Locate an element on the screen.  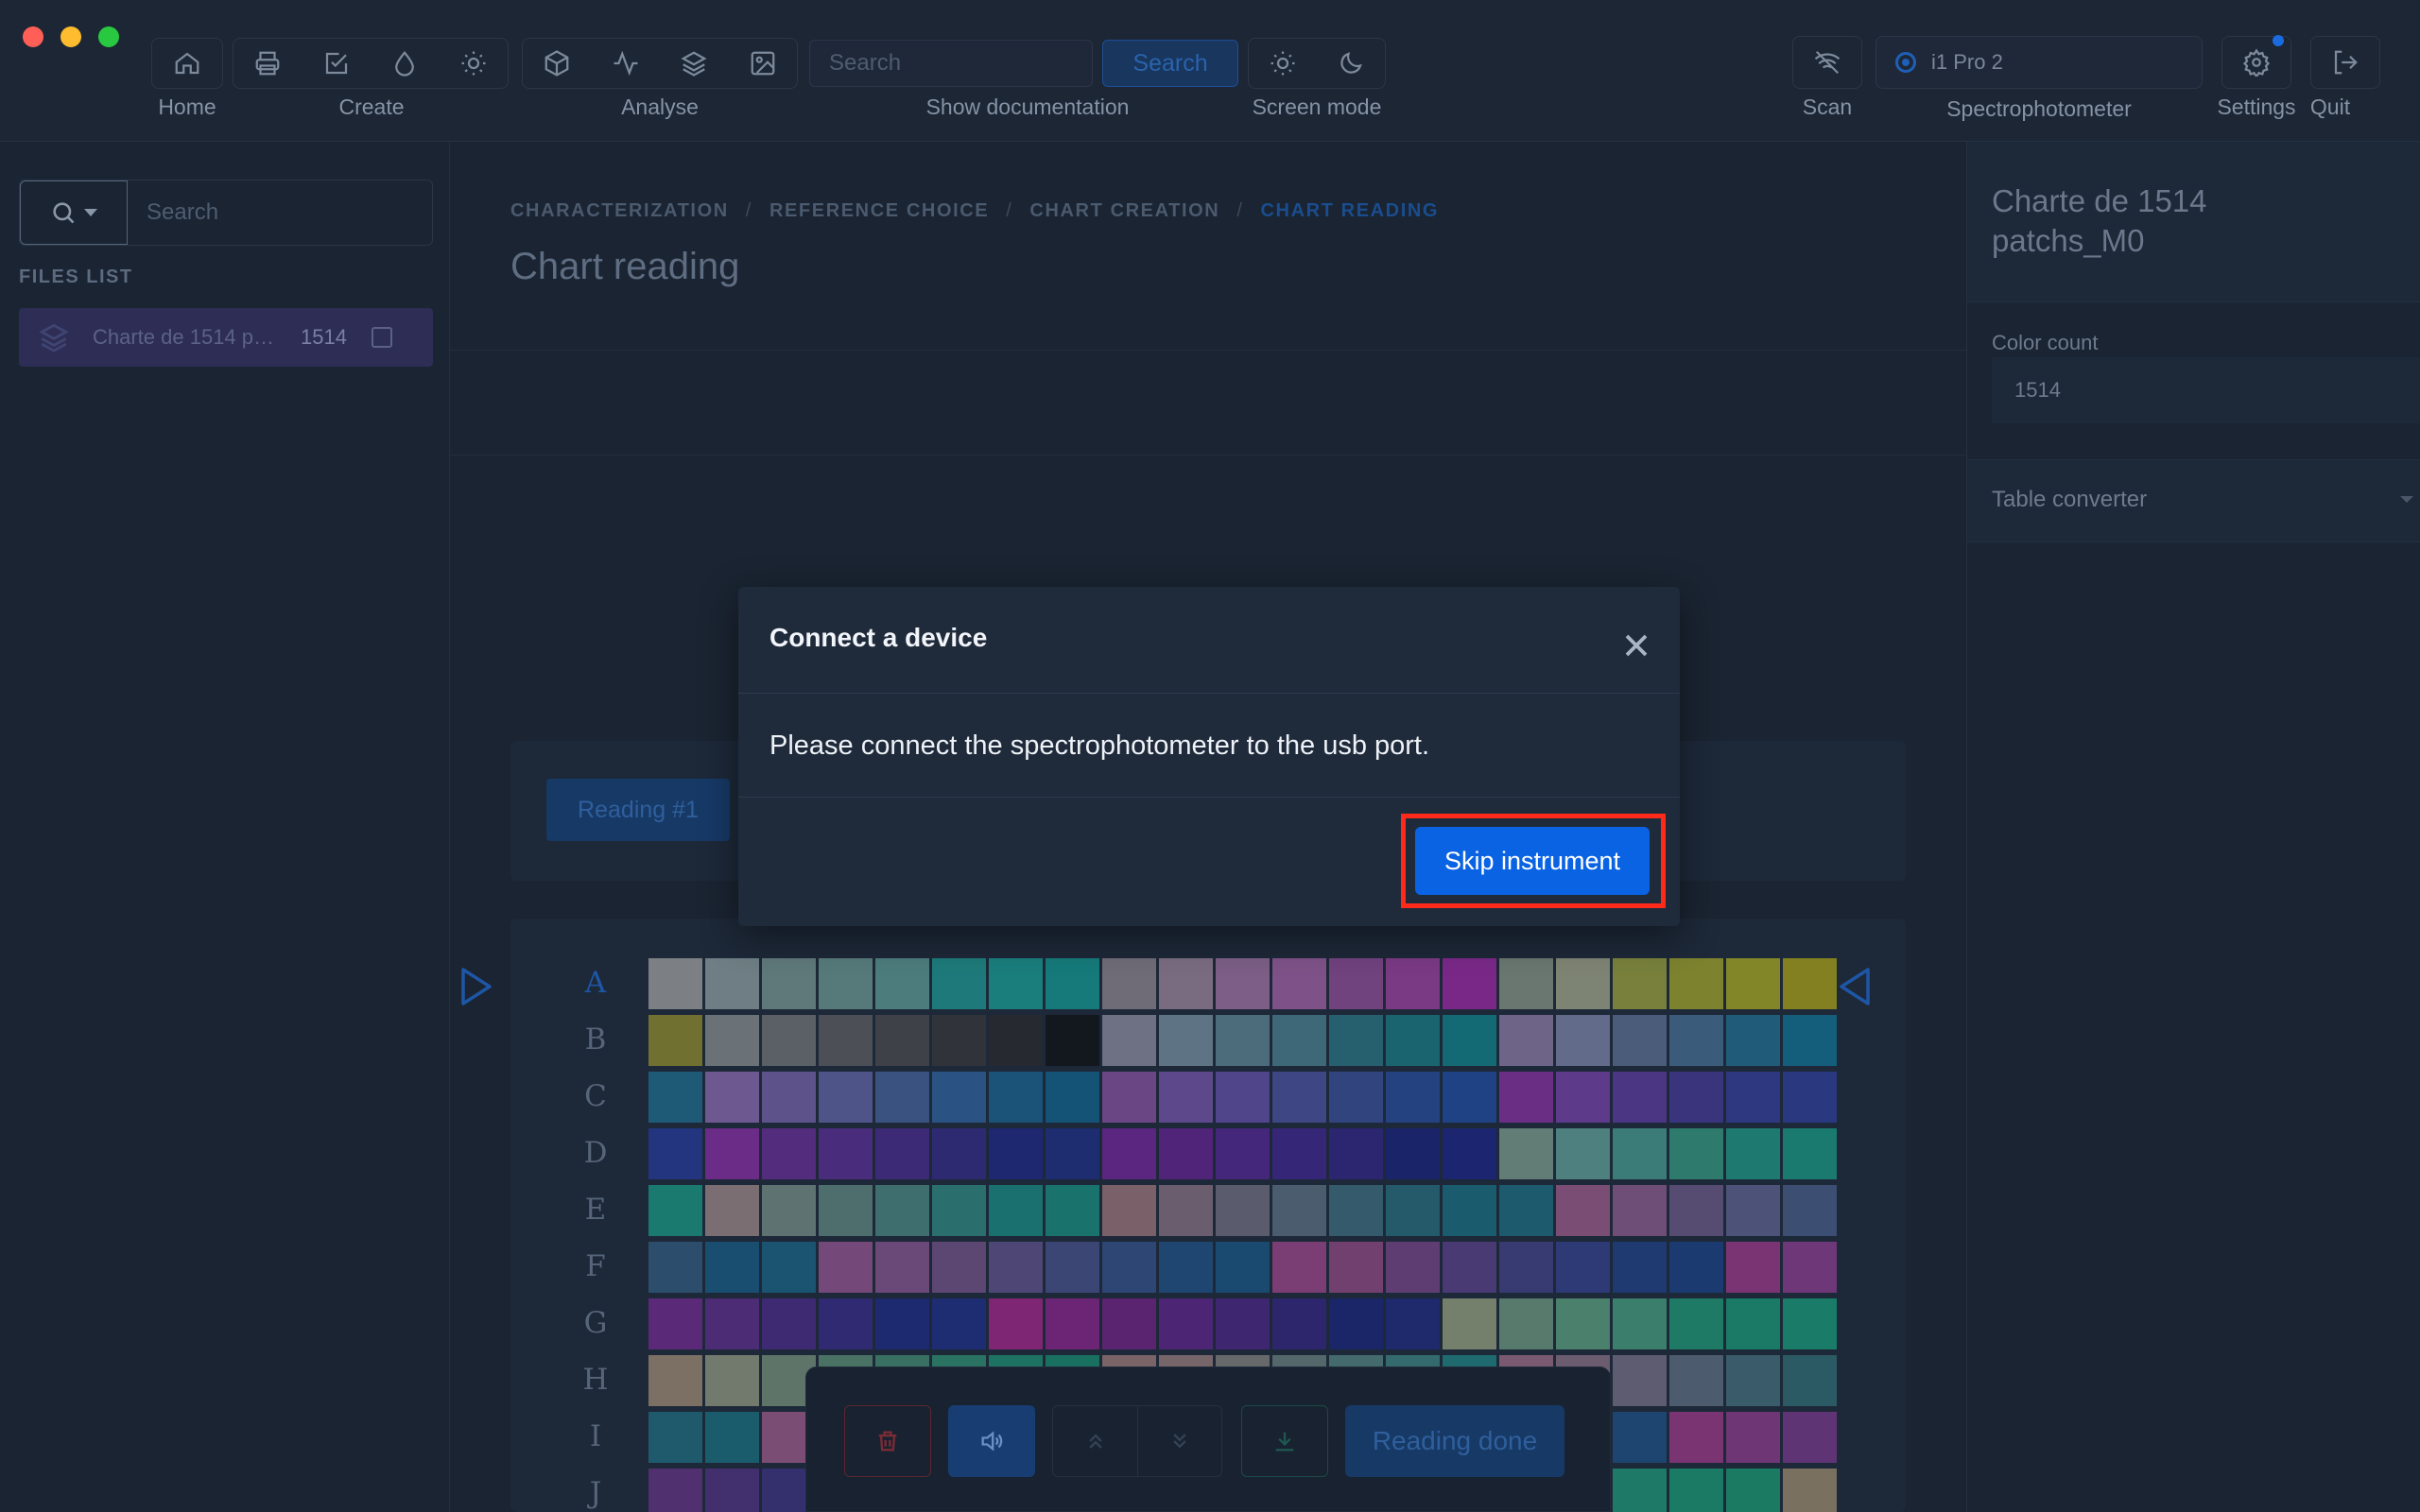
breadcrumb-chart-creation: CHART CREATION is located at coordinates (1124, 211).